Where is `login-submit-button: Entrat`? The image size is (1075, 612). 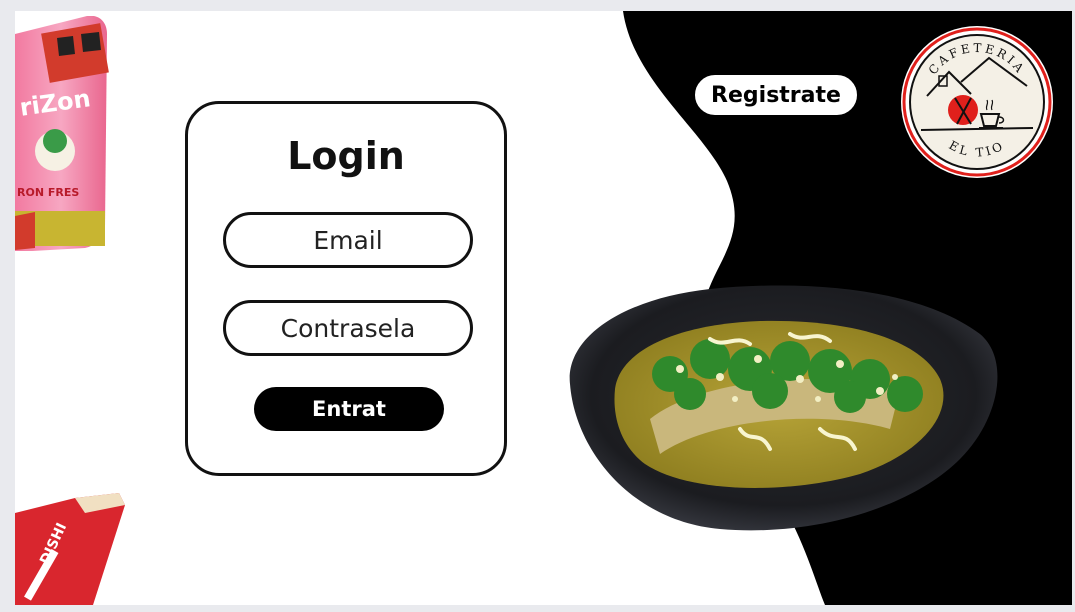
login-submit-button: Entrat is located at coordinates (349, 409).